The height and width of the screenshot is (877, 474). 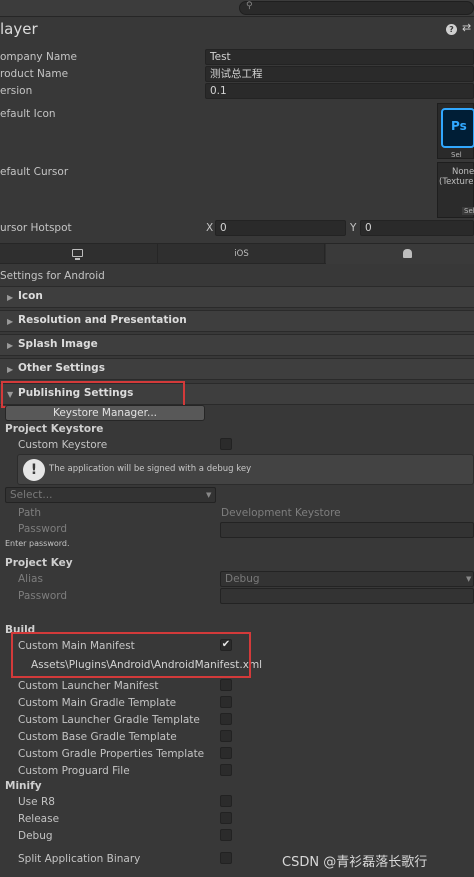 I want to click on base-gradle-template-checkbox, so click(x=226, y=736).